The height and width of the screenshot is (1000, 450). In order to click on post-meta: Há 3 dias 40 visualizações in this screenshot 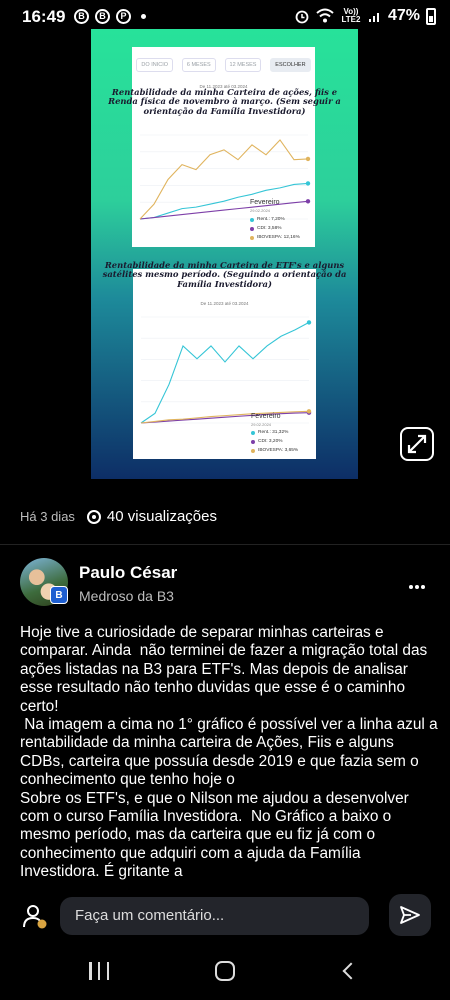, I will do `click(118, 516)`.